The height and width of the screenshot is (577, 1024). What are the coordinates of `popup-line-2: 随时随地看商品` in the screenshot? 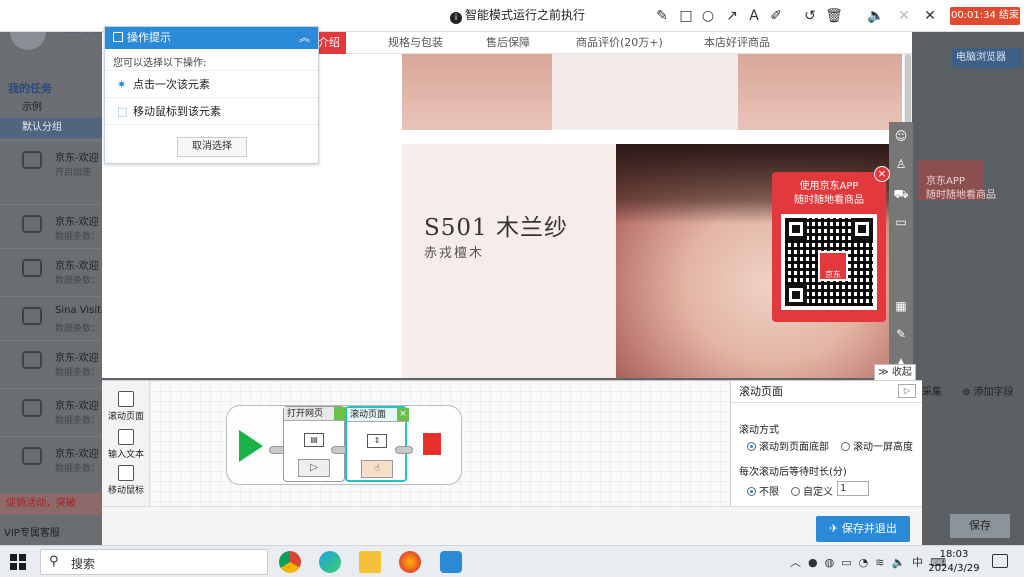 It's located at (829, 200).